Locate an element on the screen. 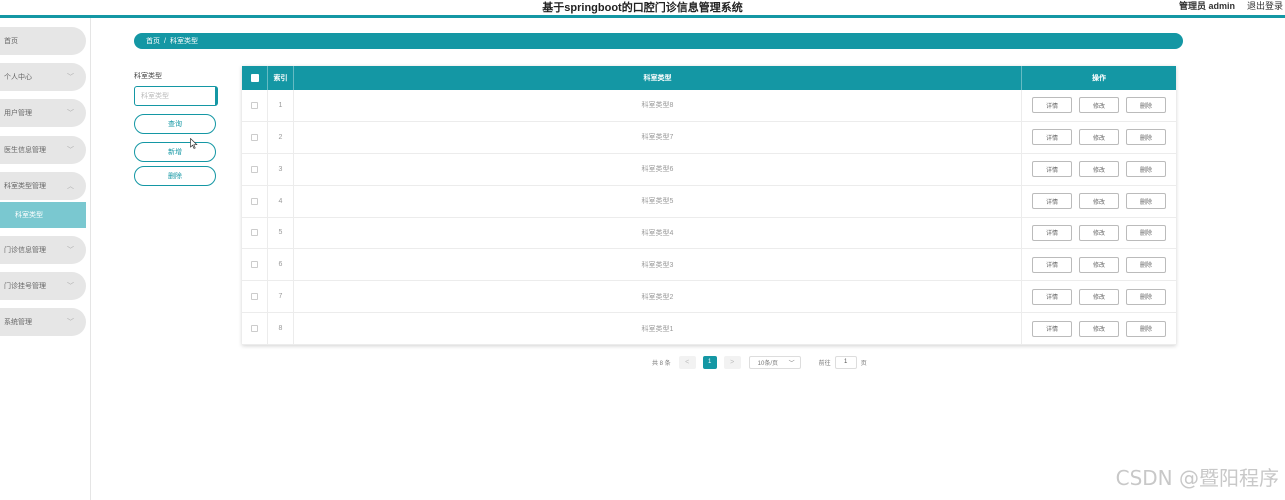 The width and height of the screenshot is (1285, 500). row-index: 6 is located at coordinates (281, 265).